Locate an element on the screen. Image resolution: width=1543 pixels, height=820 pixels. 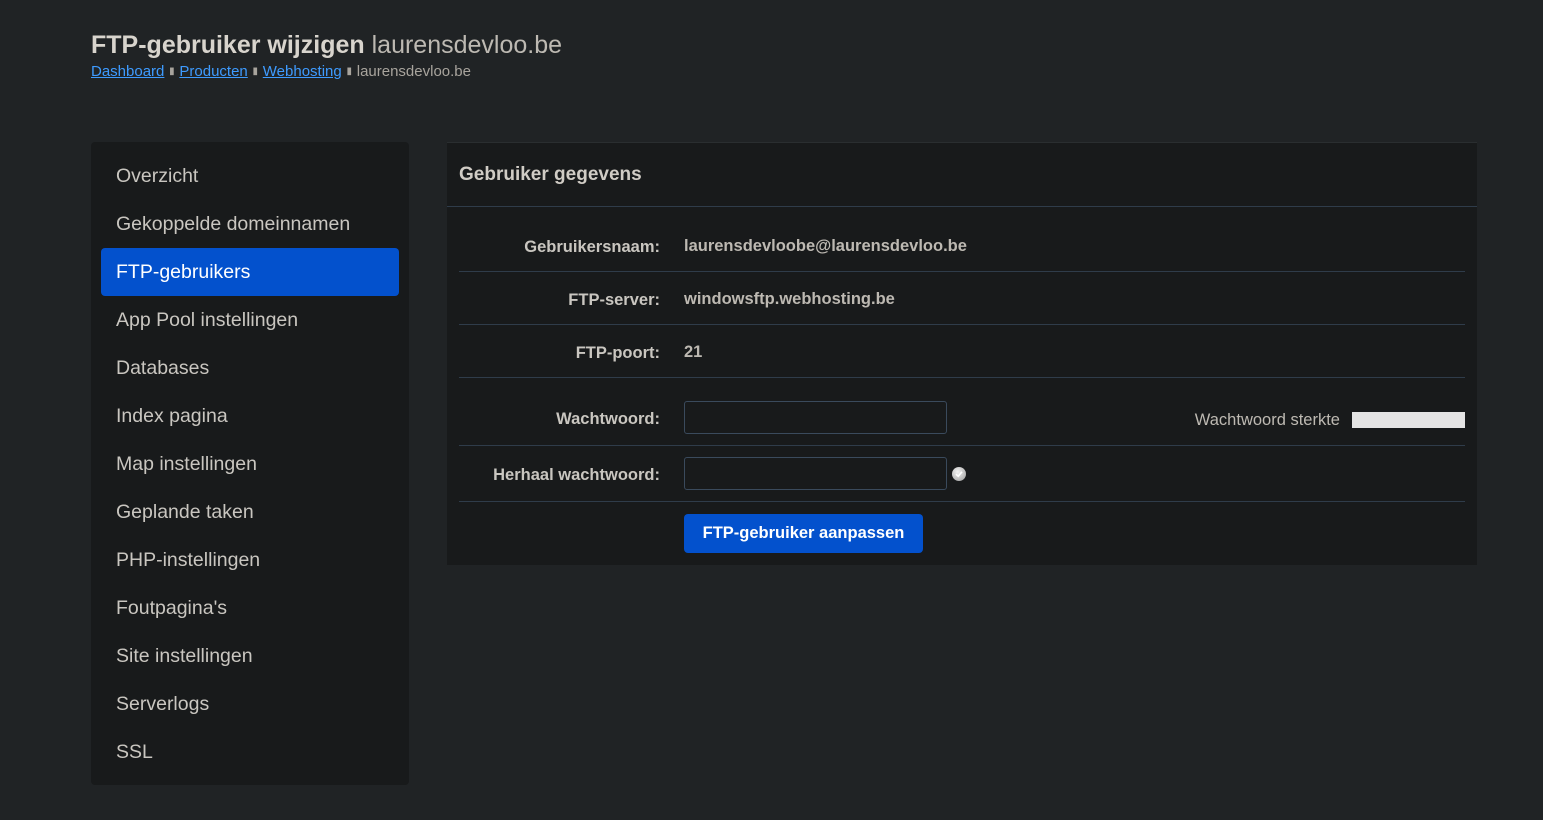
page-title: FTP-gebruiker wijzigen laurensdevloo.be is located at coordinates (326, 45).